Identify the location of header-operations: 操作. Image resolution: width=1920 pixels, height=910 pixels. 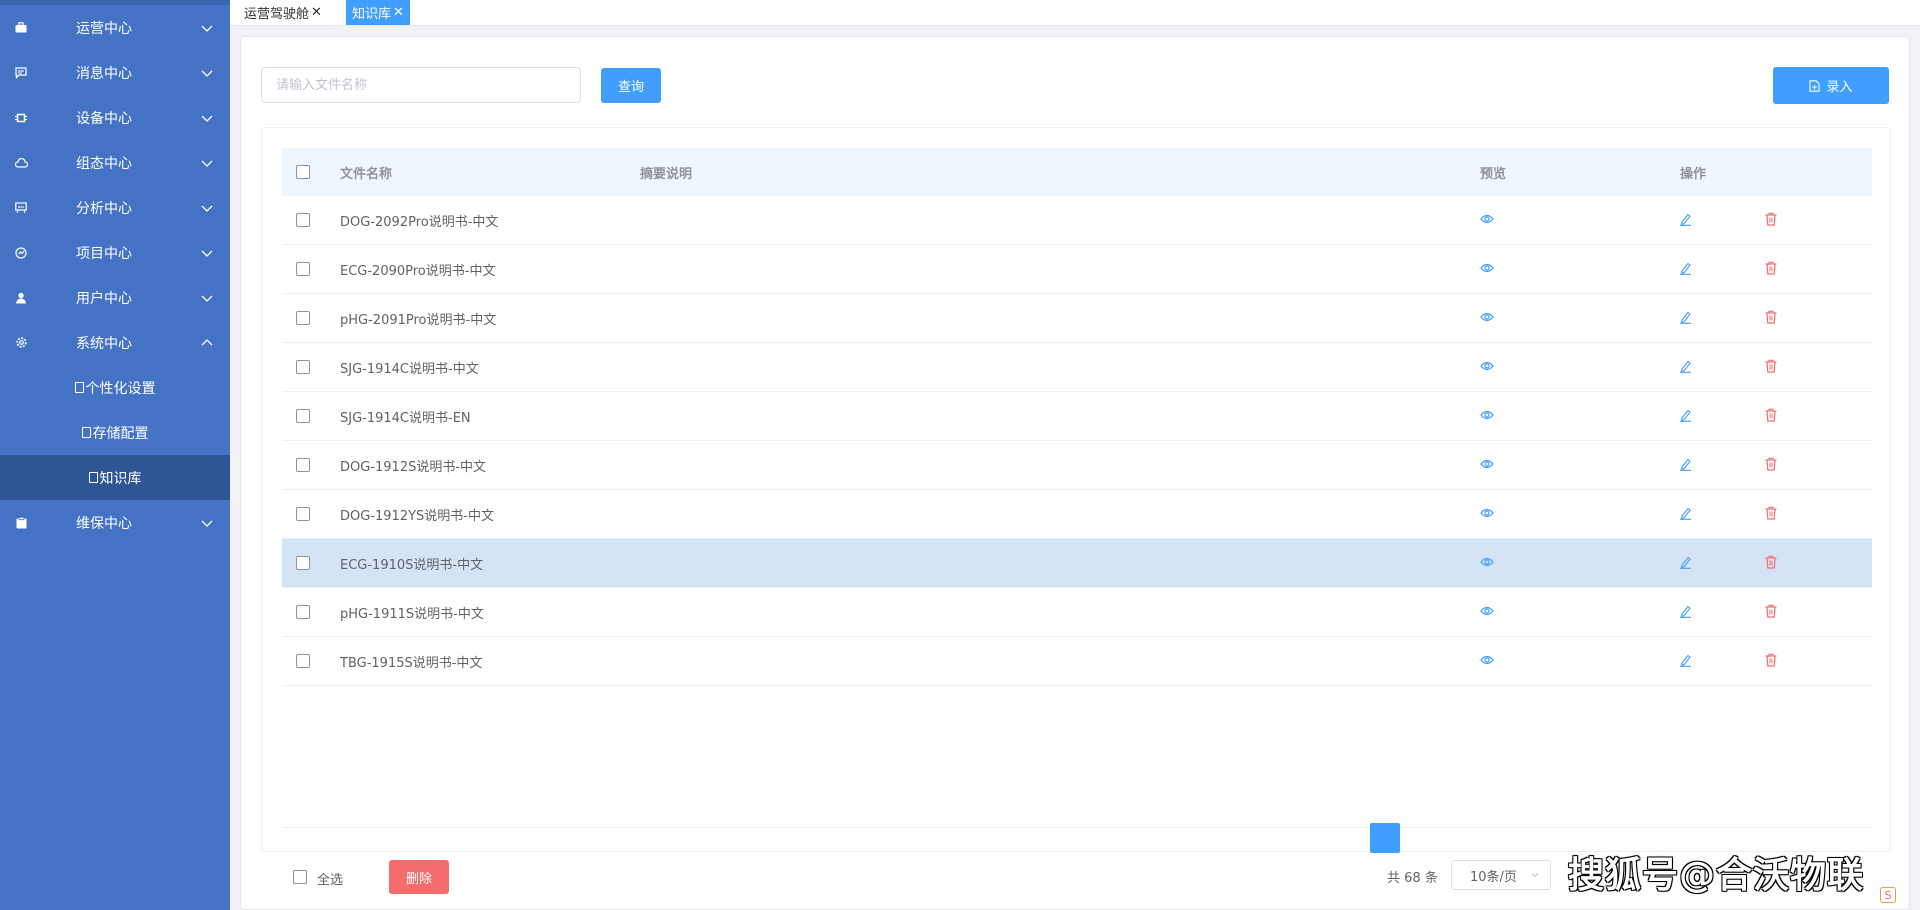
(1693, 174).